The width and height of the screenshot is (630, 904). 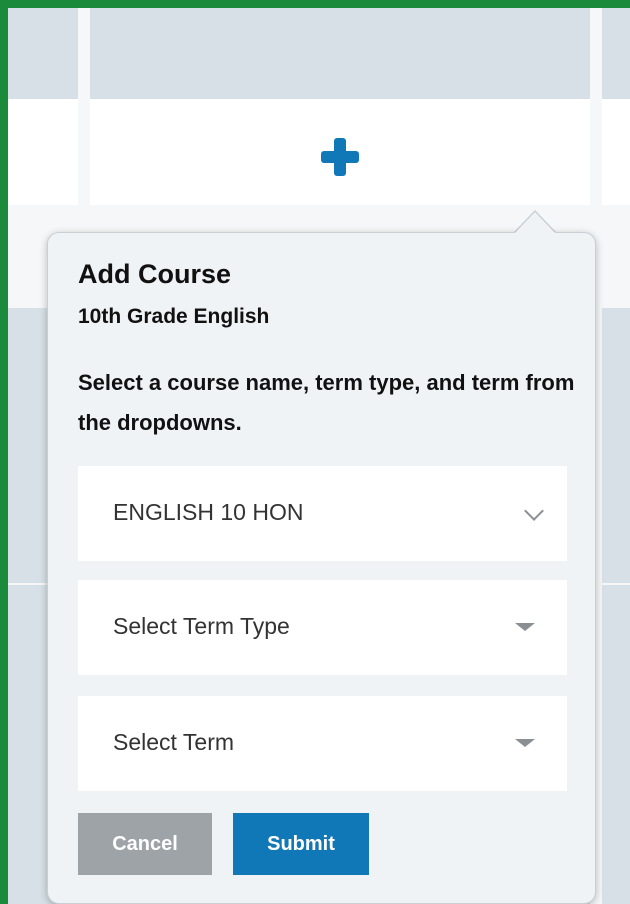 I want to click on term-placeholder: Select Term, so click(x=174, y=742).